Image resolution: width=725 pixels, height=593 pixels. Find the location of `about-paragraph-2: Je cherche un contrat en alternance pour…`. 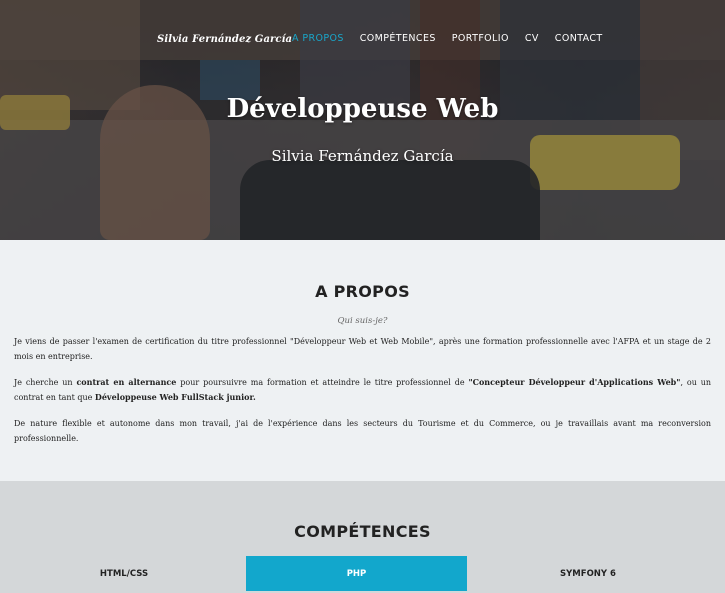

about-paragraph-2: Je cherche un contrat en alternance pour… is located at coordinates (362, 390).